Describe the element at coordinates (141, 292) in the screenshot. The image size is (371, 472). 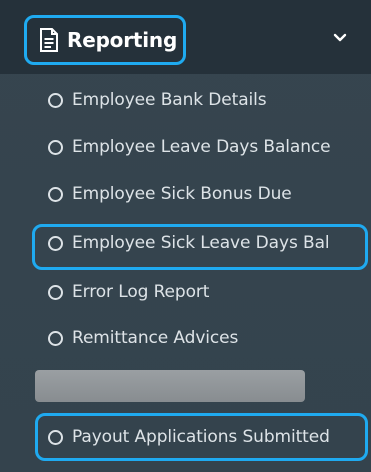
I see `menu-item-label: Error Log Report` at that location.